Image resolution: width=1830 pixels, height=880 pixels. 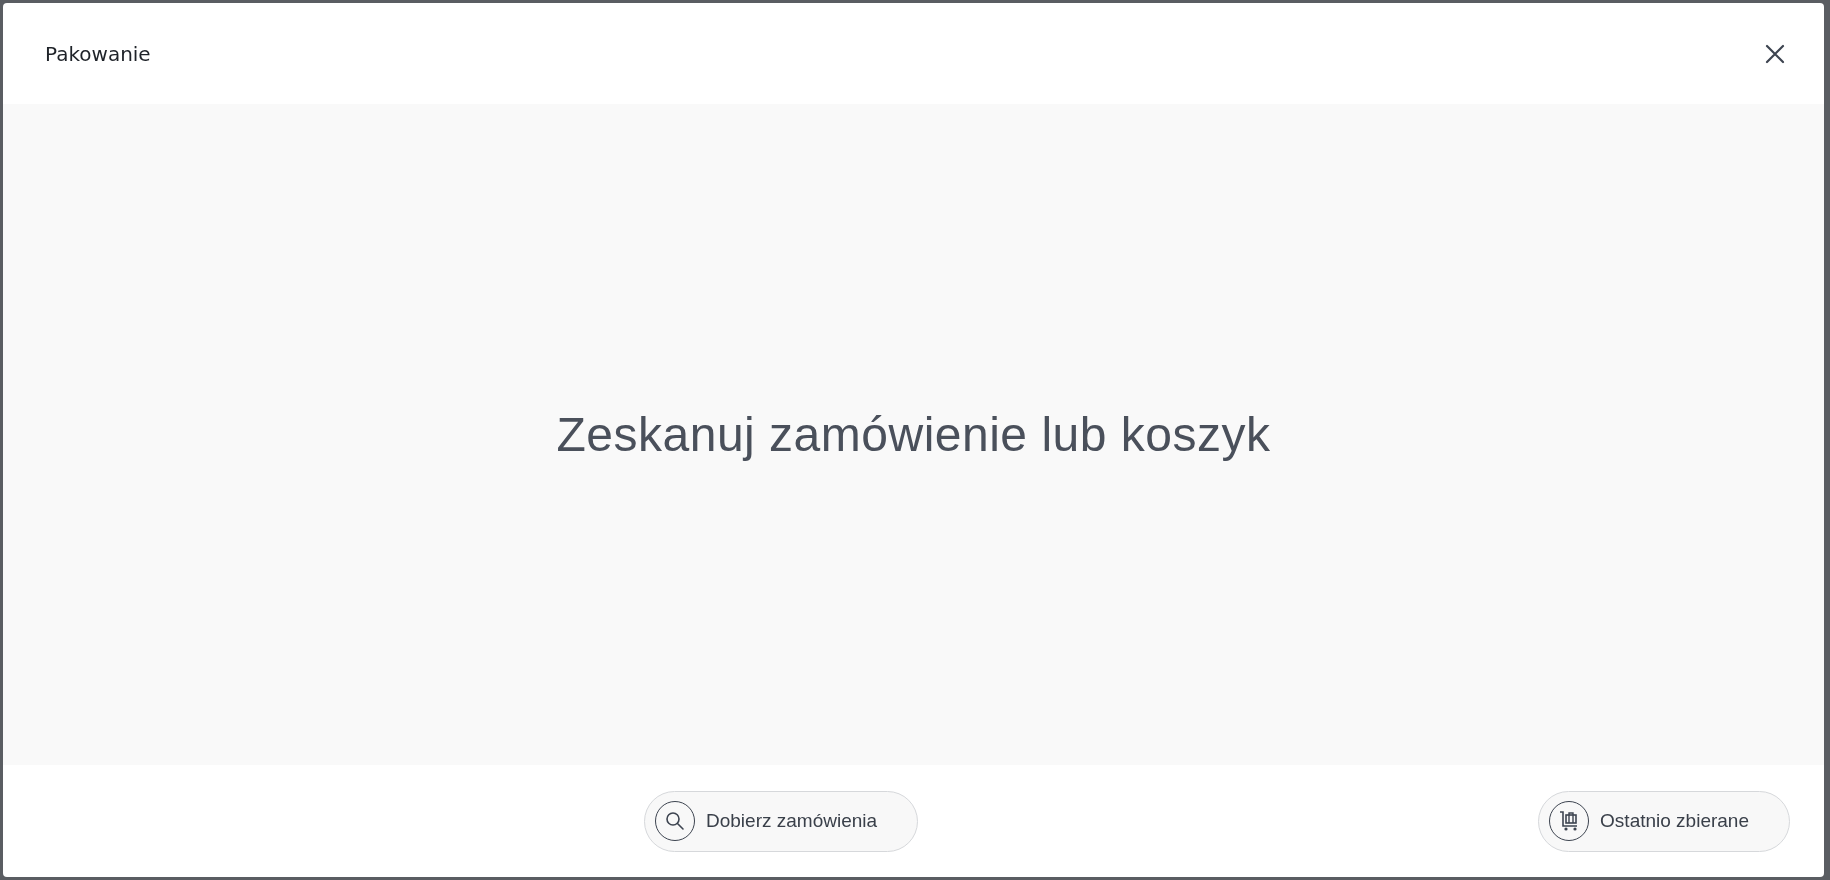 I want to click on close-icon, so click(x=1775, y=53).